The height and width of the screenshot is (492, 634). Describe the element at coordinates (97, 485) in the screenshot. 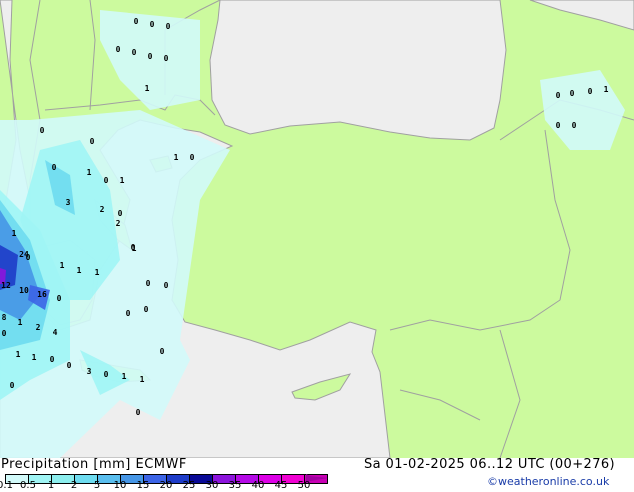

I see `scale-tick-label: 5` at that location.